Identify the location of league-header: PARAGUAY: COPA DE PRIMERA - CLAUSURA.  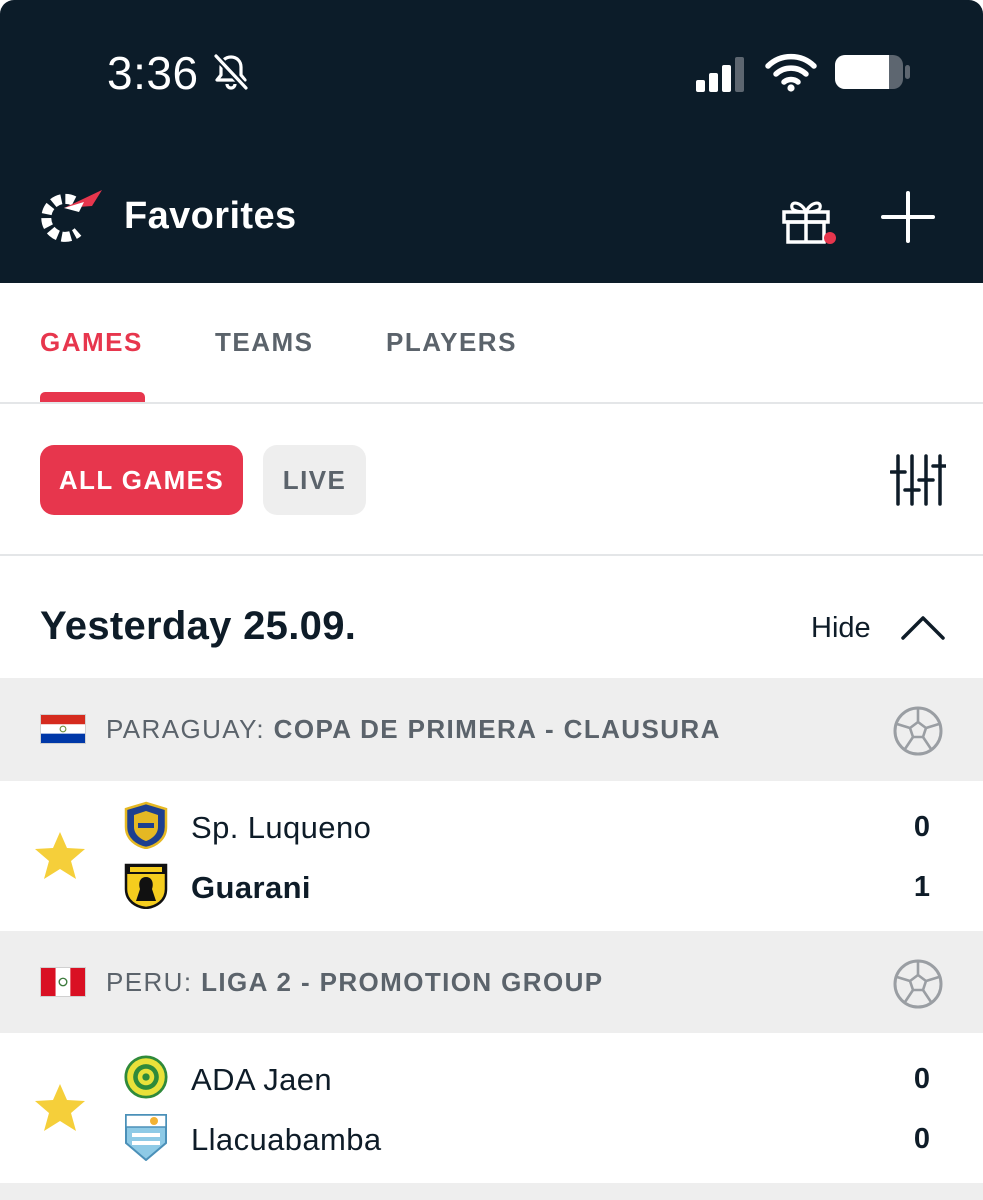
(491, 729).